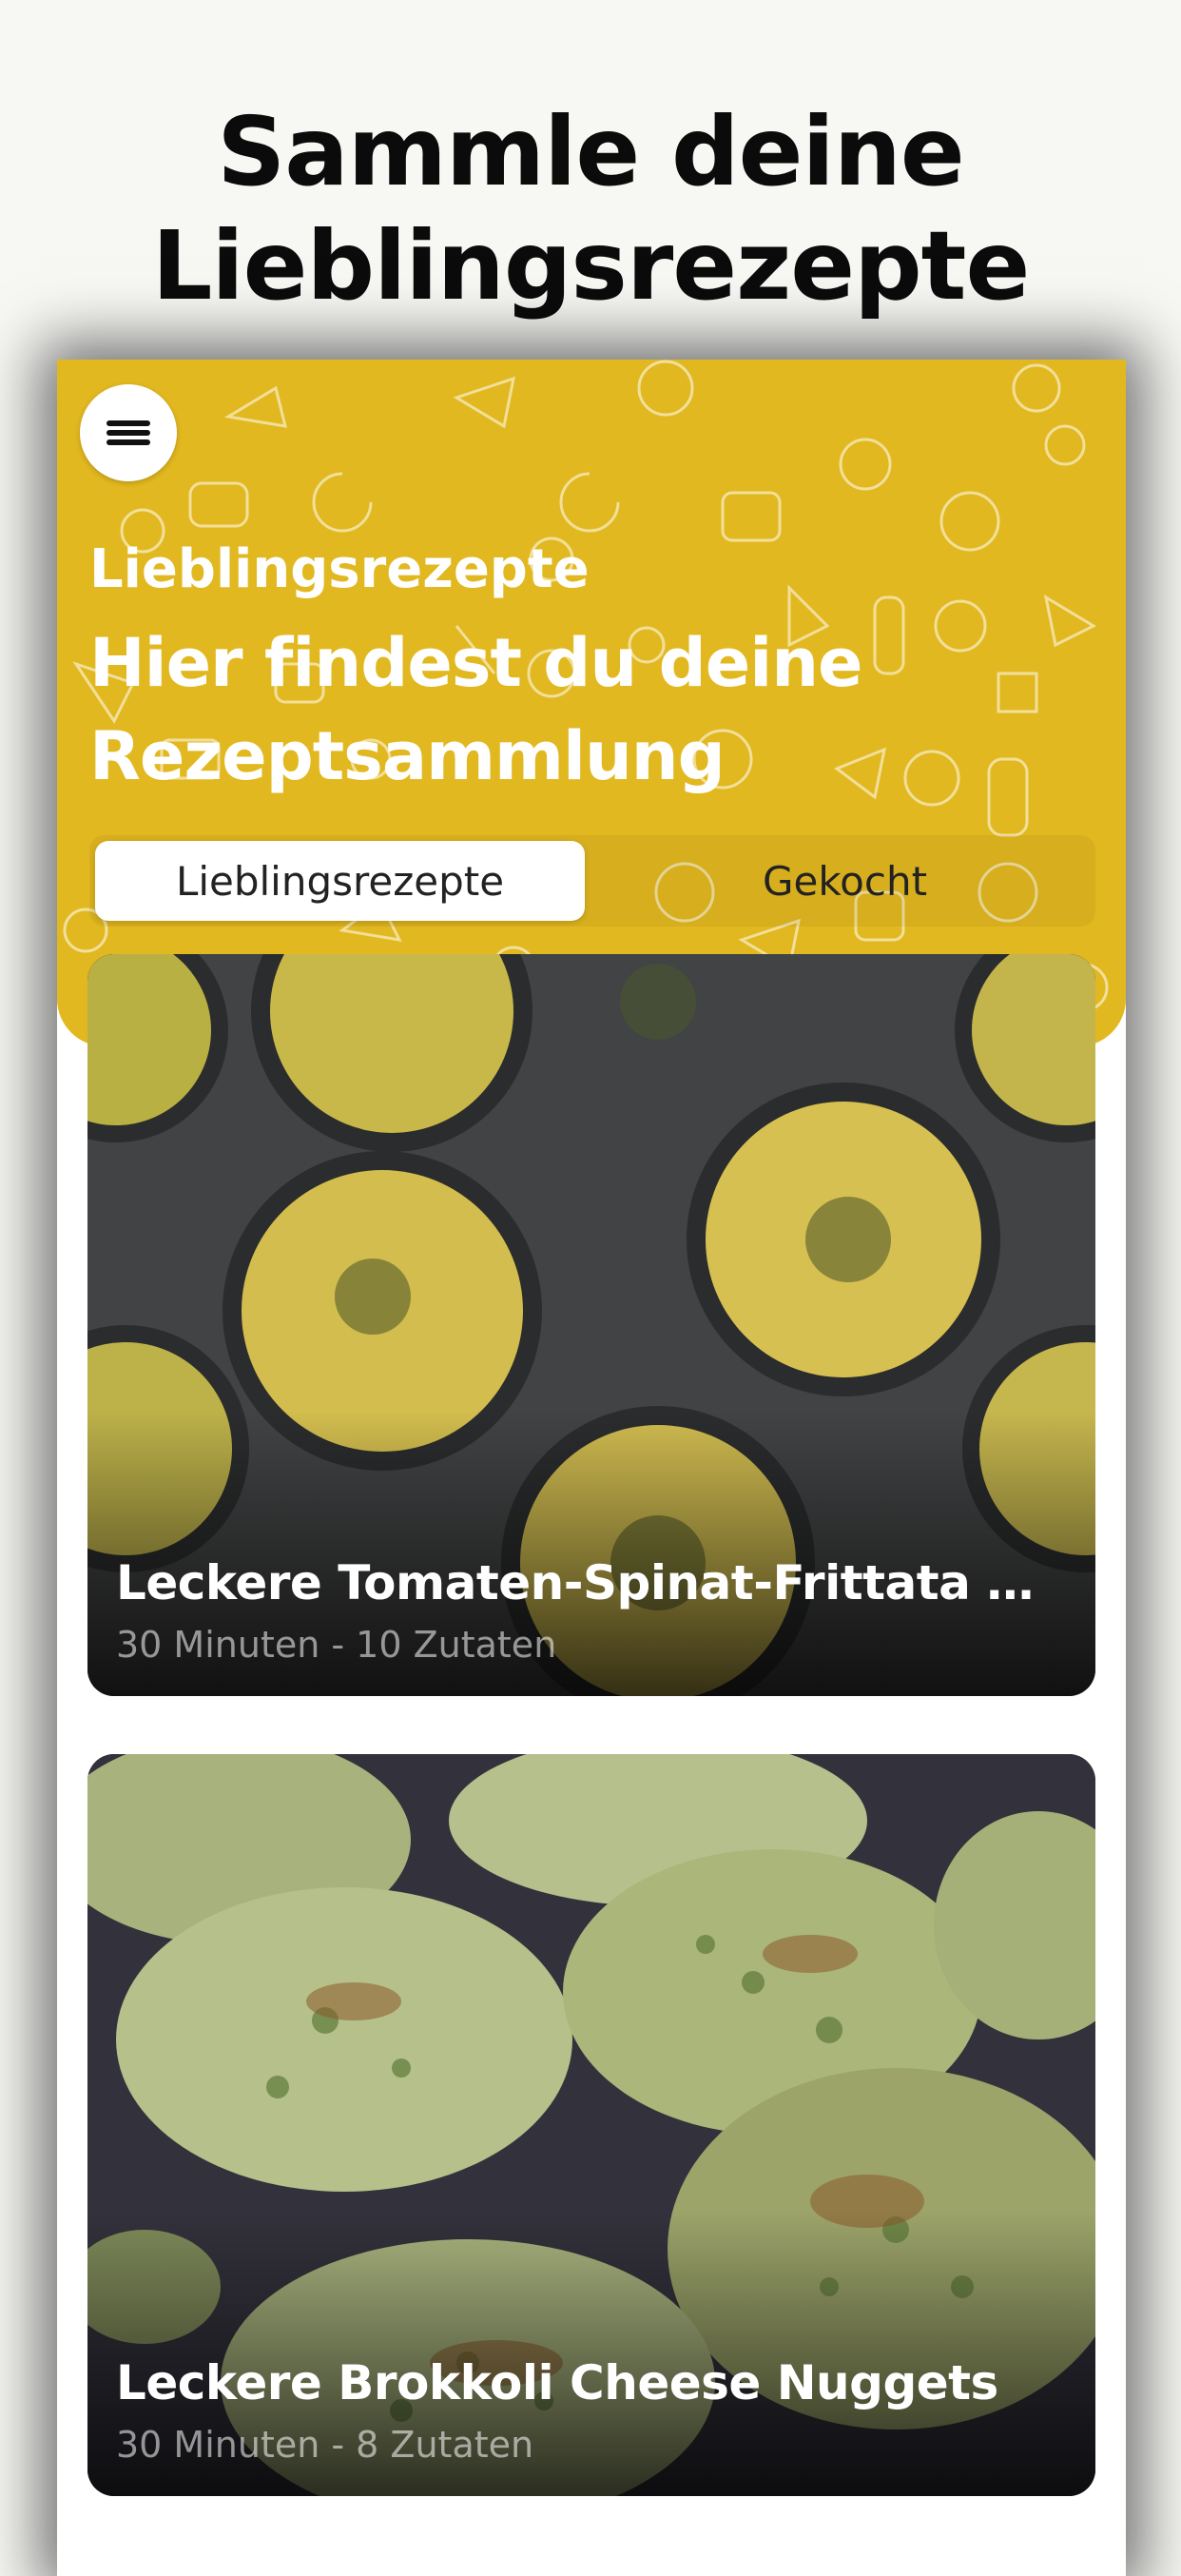 The width and height of the screenshot is (1181, 2576). Describe the element at coordinates (340, 881) in the screenshot. I see `tab-lieblingsrezepte: Lieblingsrezepte` at that location.